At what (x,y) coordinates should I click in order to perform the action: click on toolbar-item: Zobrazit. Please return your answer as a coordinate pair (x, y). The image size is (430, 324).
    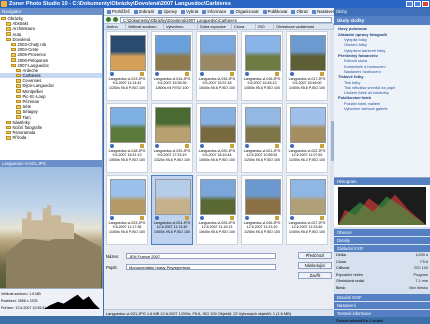
    Looking at the image, I should click on (144, 11).